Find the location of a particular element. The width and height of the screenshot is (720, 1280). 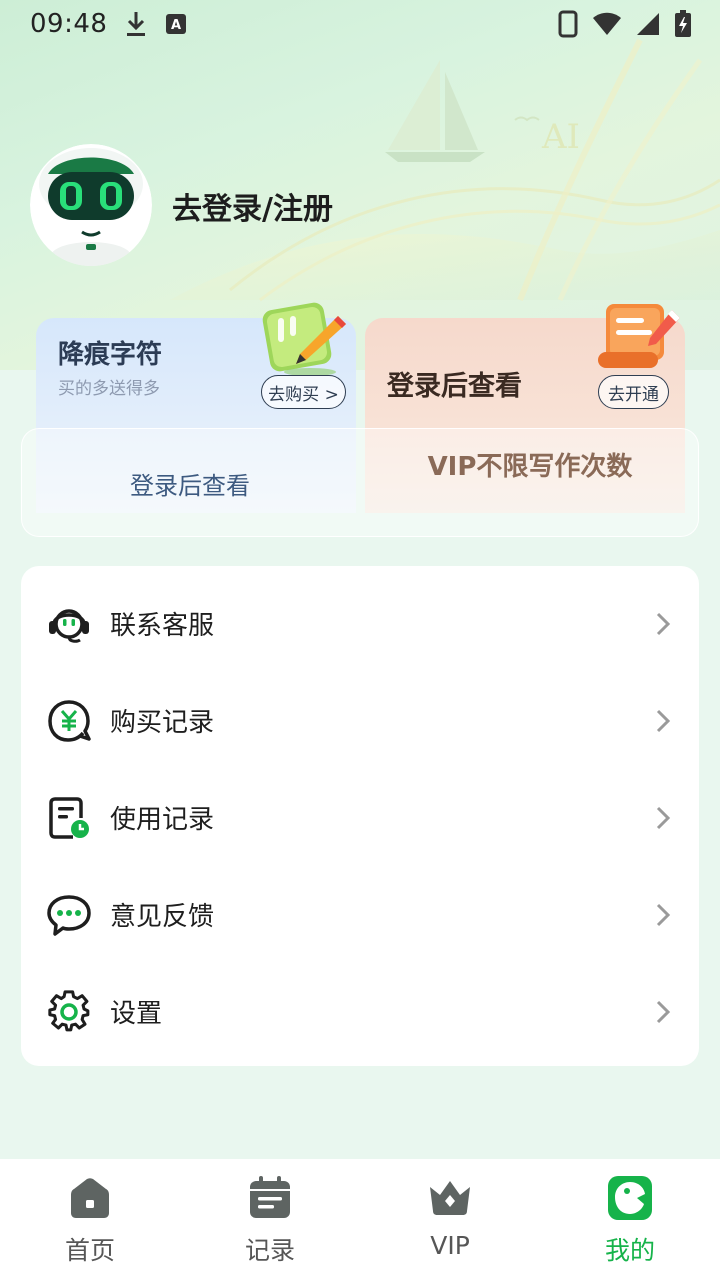

menu-item-label: 设置 is located at coordinates (136, 1014).